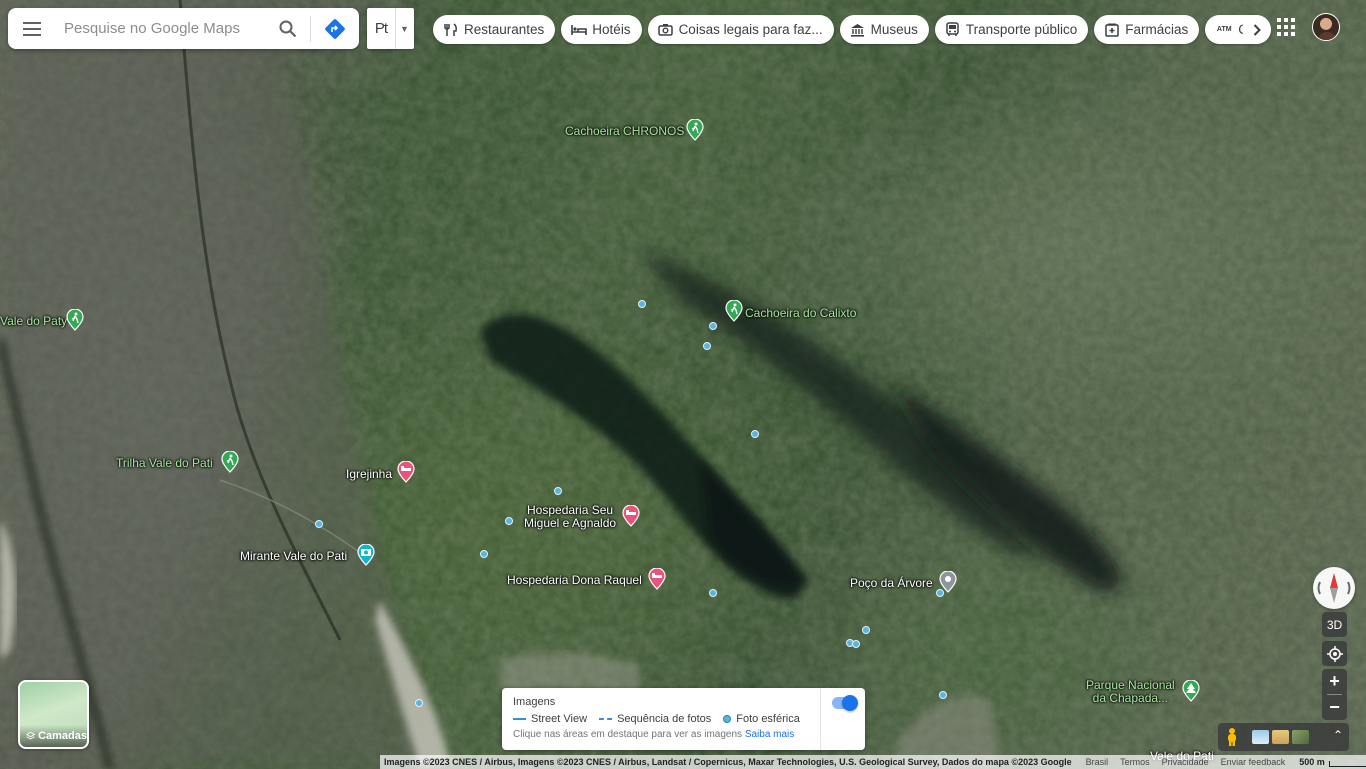  What do you see at coordinates (293, 556) in the screenshot?
I see `place-label: Mirante Vale do Pati` at bounding box center [293, 556].